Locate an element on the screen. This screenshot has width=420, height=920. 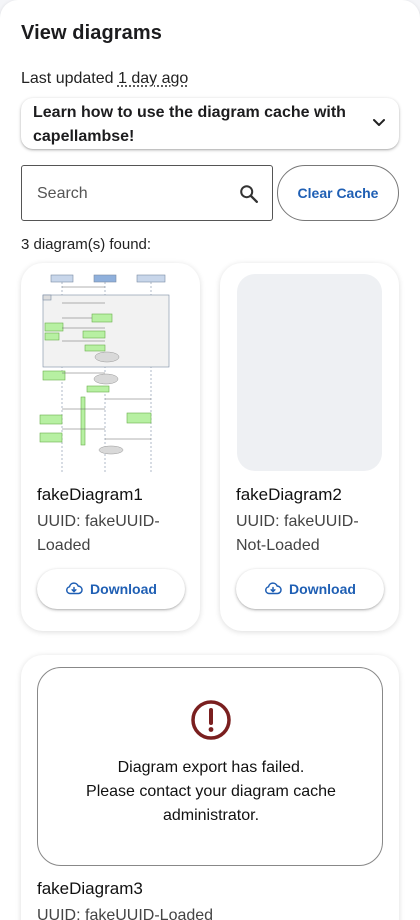
diagram-thumbnail is located at coordinates (110, 377).